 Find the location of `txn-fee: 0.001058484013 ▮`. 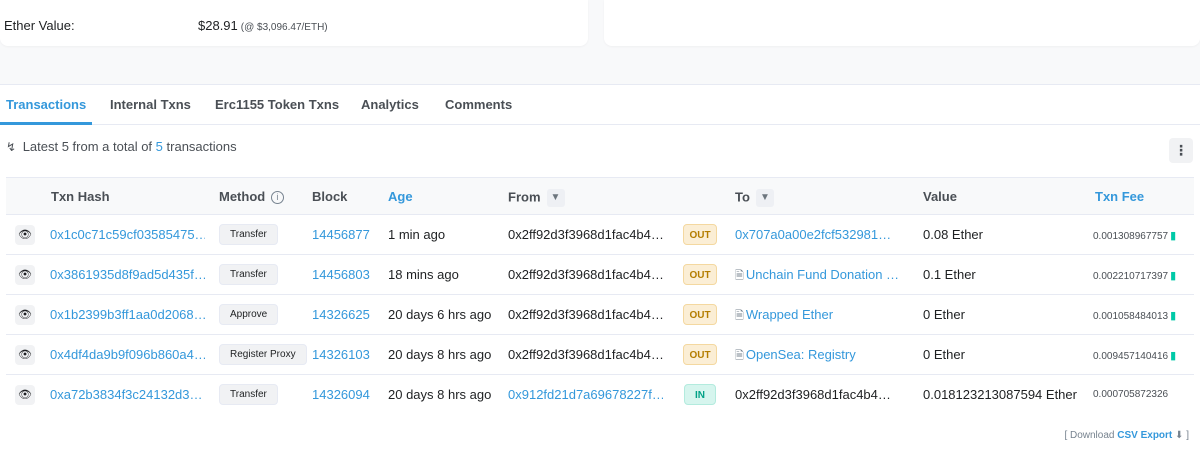

txn-fee: 0.001058484013 ▮ is located at coordinates (1134, 315).